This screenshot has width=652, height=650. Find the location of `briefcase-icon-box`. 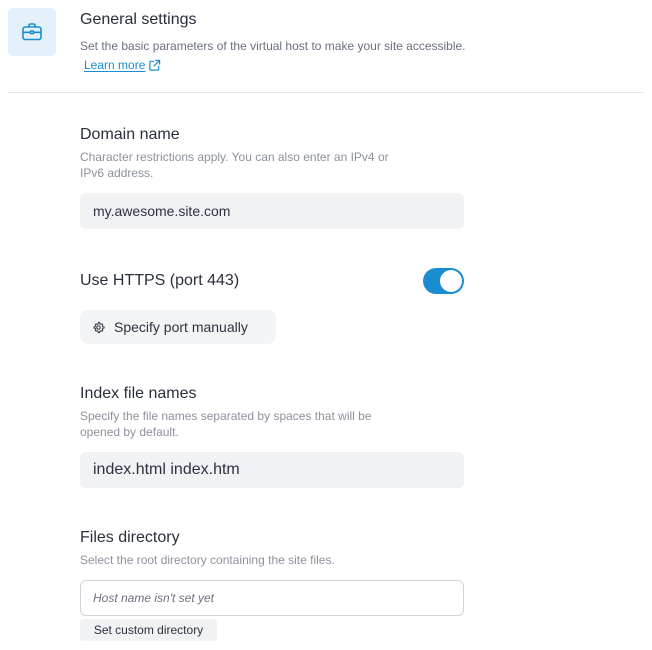

briefcase-icon-box is located at coordinates (32, 32).